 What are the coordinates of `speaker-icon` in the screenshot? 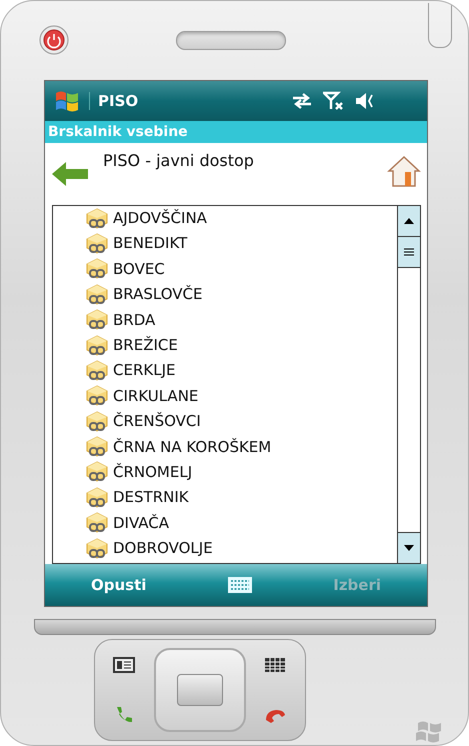 It's located at (365, 101).